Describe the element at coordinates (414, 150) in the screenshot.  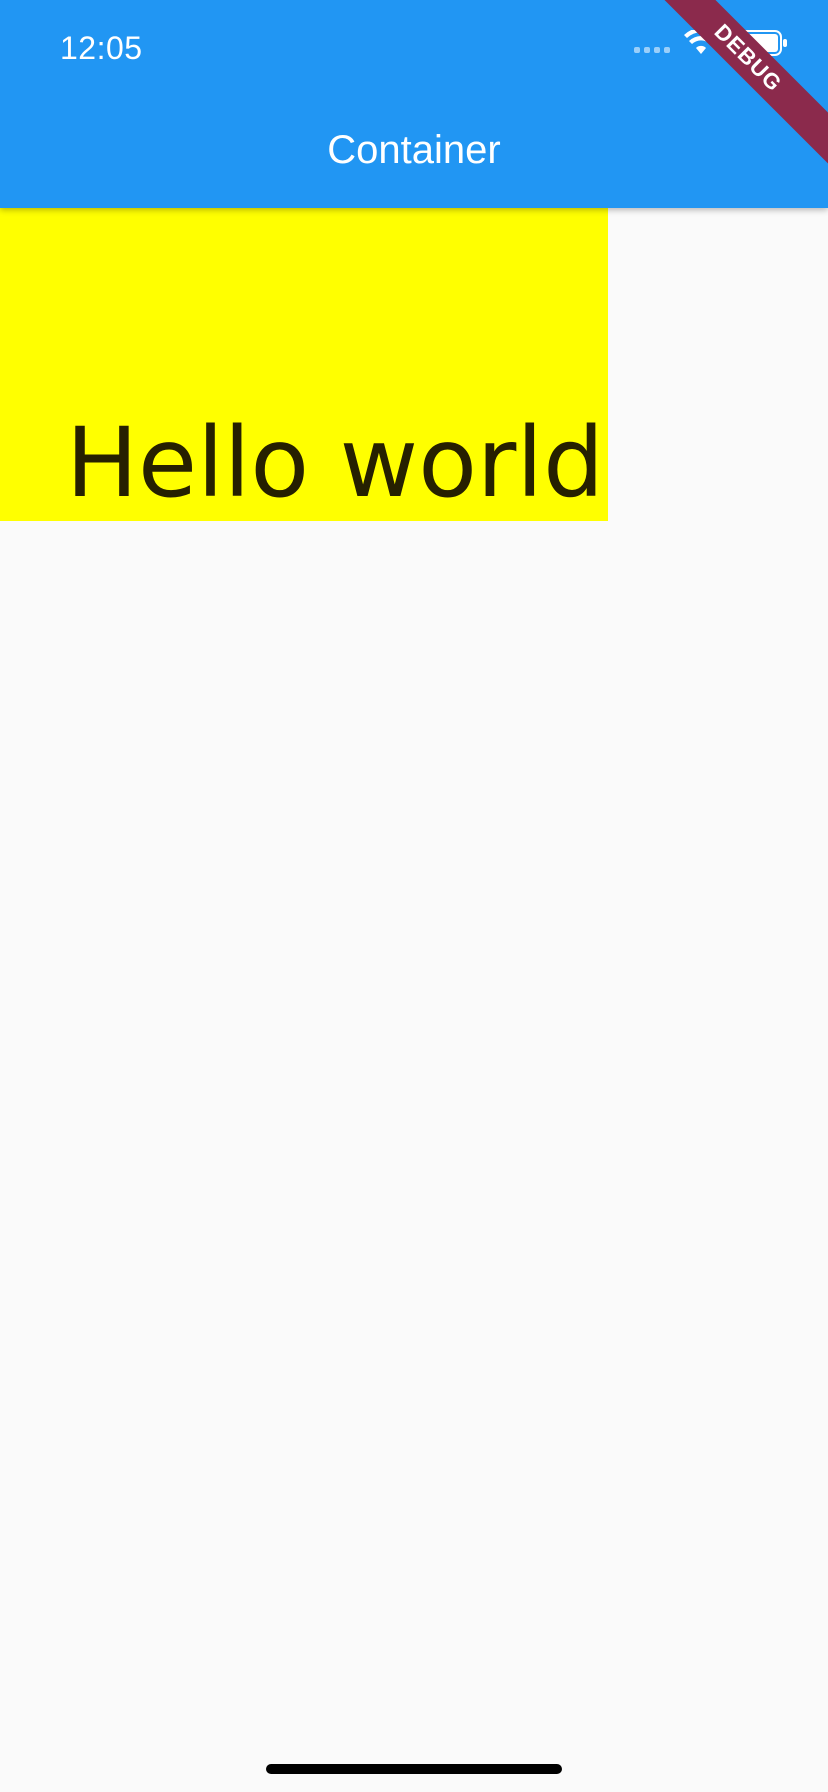
I see `app-bar-title: Container` at that location.